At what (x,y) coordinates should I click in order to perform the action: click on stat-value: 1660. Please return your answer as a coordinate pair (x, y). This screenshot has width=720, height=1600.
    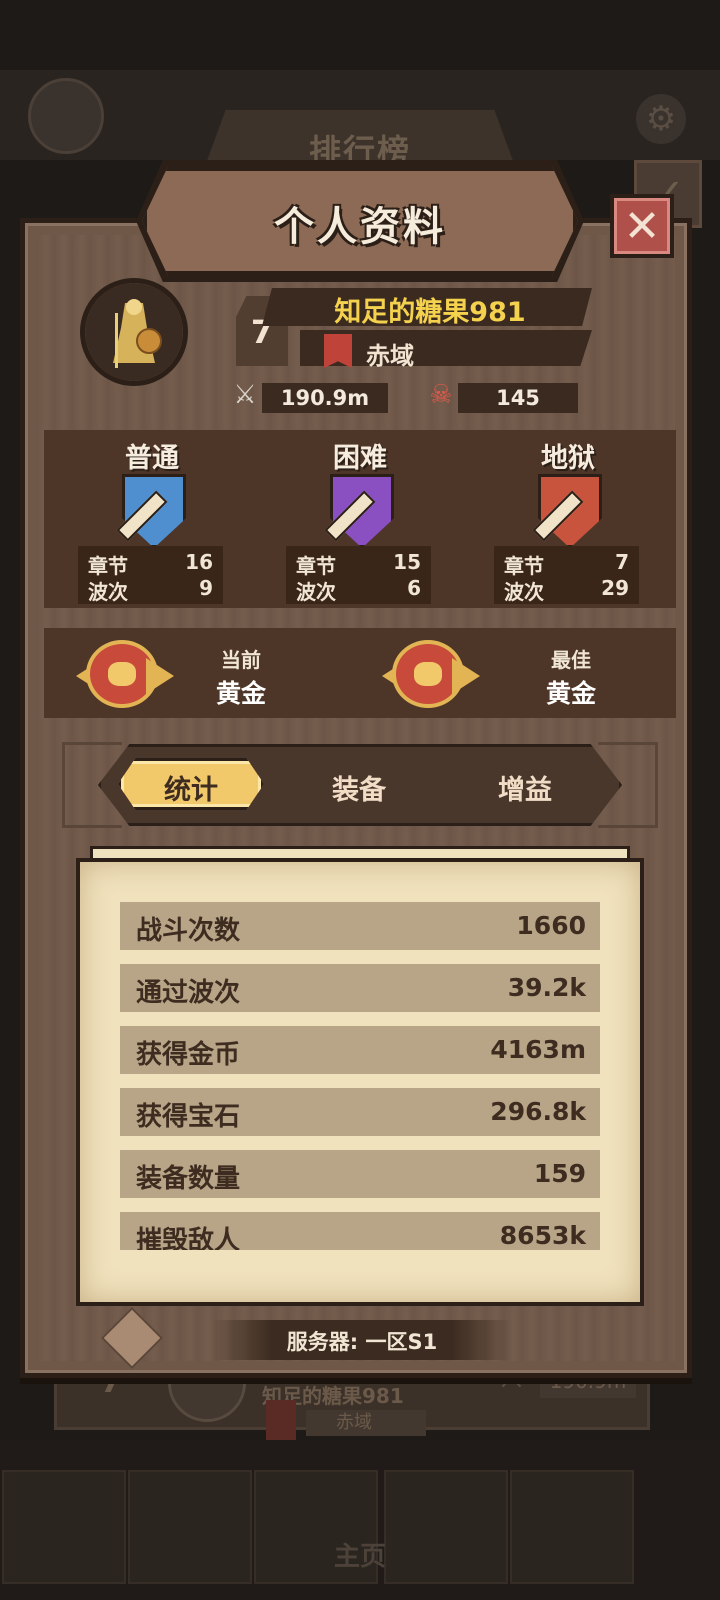
    Looking at the image, I should click on (551, 925).